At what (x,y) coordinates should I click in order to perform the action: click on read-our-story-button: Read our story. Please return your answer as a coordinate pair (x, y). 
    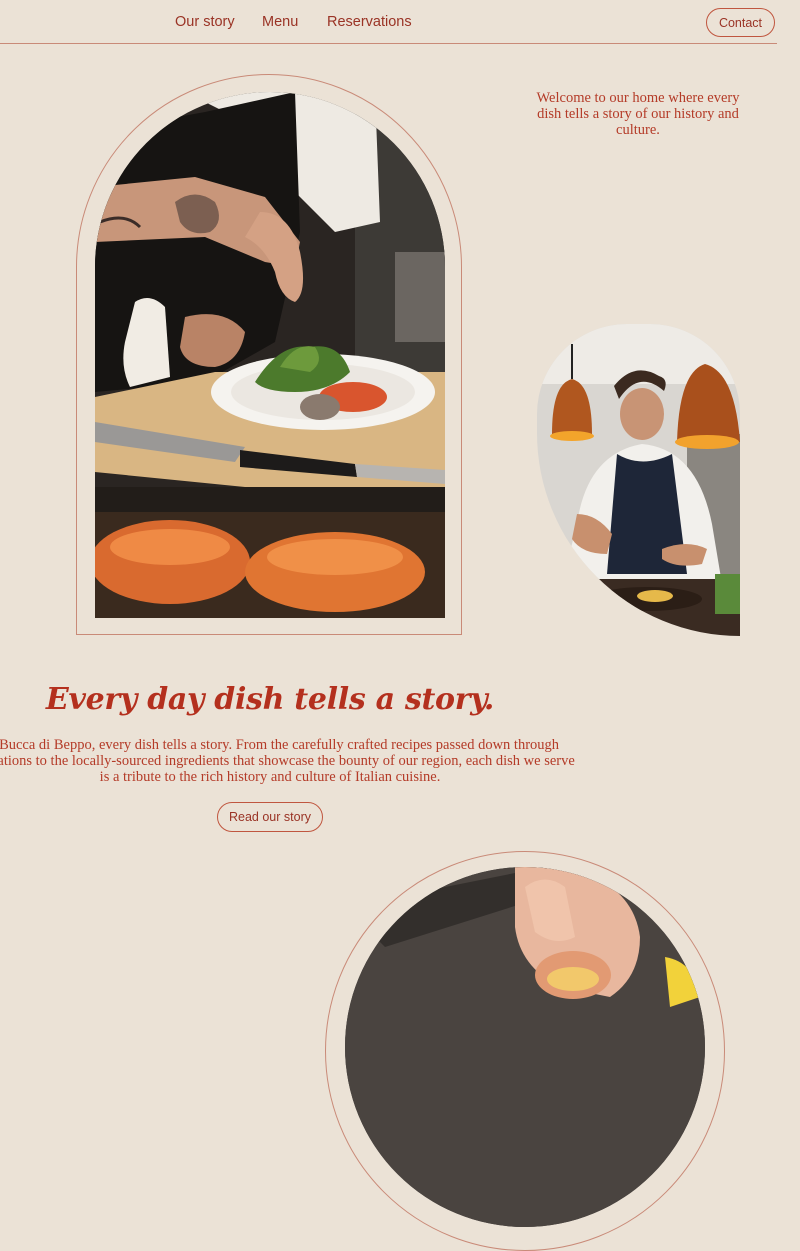
    Looking at the image, I should click on (270, 817).